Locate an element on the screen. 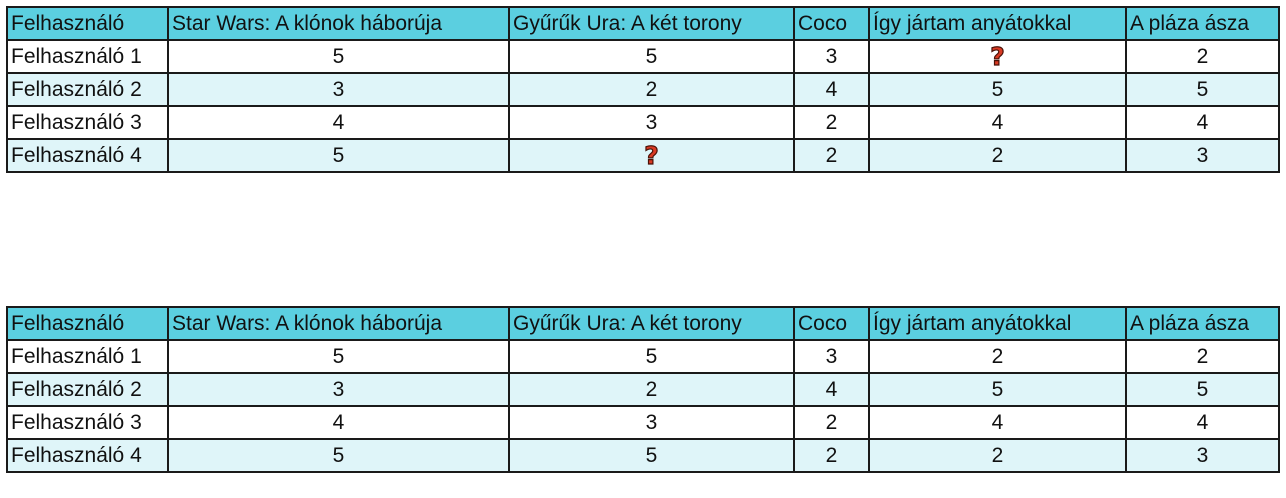 The width and height of the screenshot is (1286, 498). table-row: Felhasználó 455223 is located at coordinates (643, 455).